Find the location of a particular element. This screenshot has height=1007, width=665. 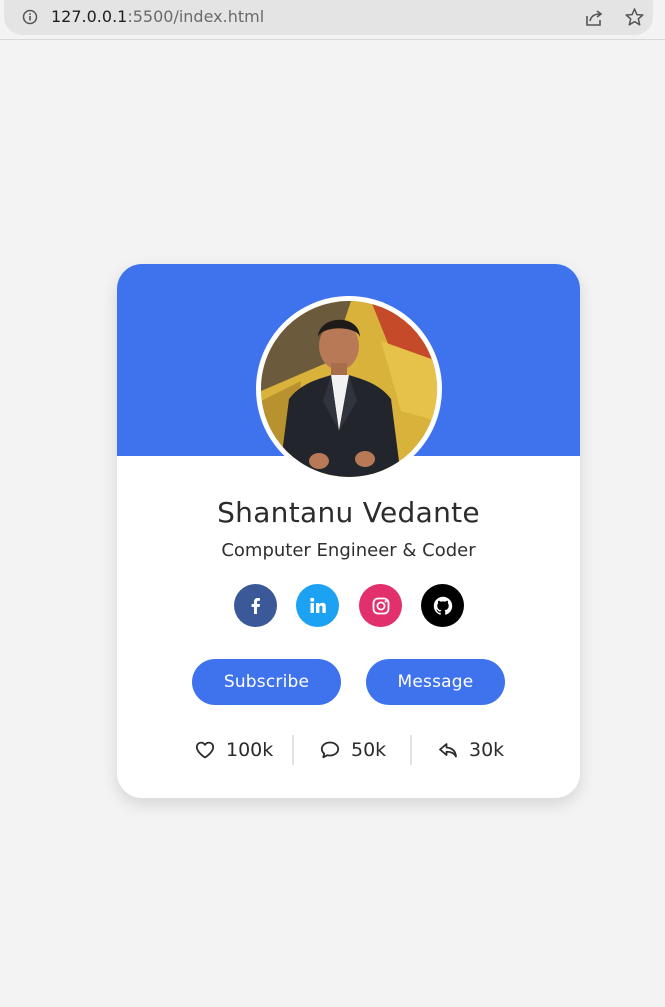

profile-photo-image is located at coordinates (349, 389).